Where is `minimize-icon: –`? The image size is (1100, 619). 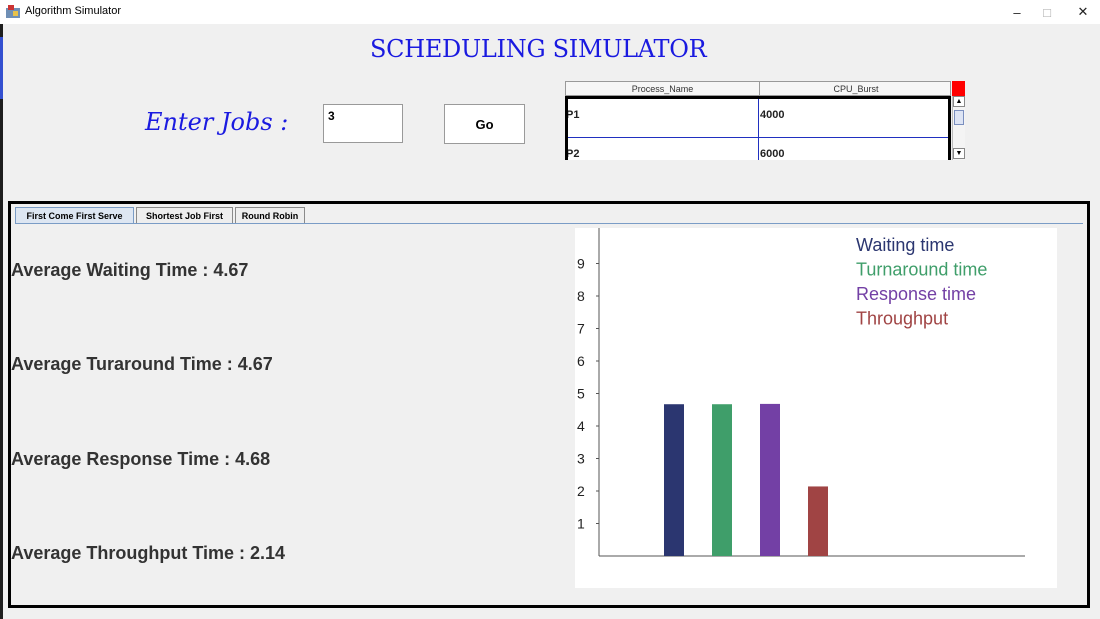 minimize-icon: – is located at coordinates (1017, 12).